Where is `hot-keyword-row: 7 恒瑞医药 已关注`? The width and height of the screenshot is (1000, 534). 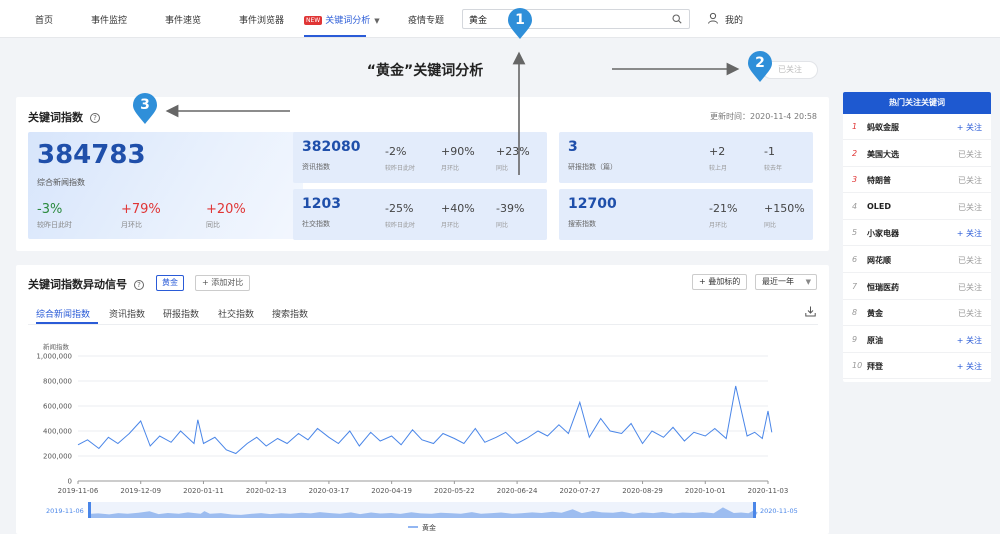 hot-keyword-row: 7 恒瑞医药 已关注 is located at coordinates (917, 287).